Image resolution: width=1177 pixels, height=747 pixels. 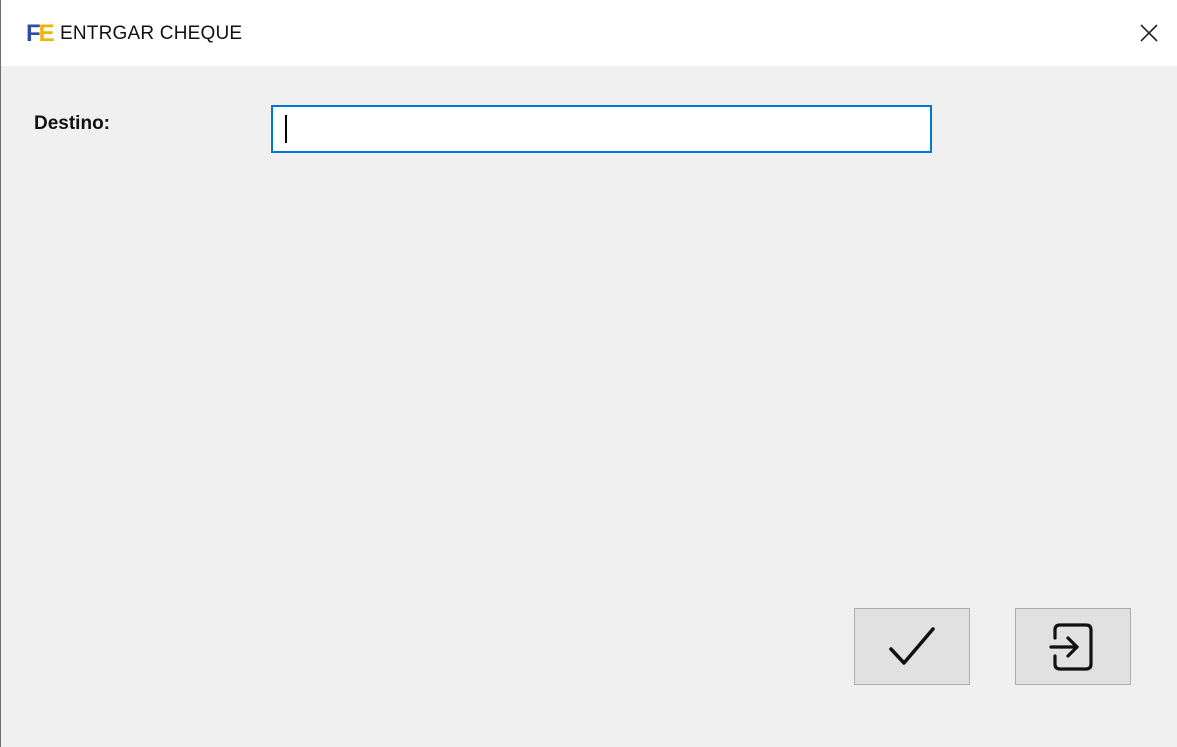 I want to click on app-logo-icon: FE, so click(x=41, y=34).